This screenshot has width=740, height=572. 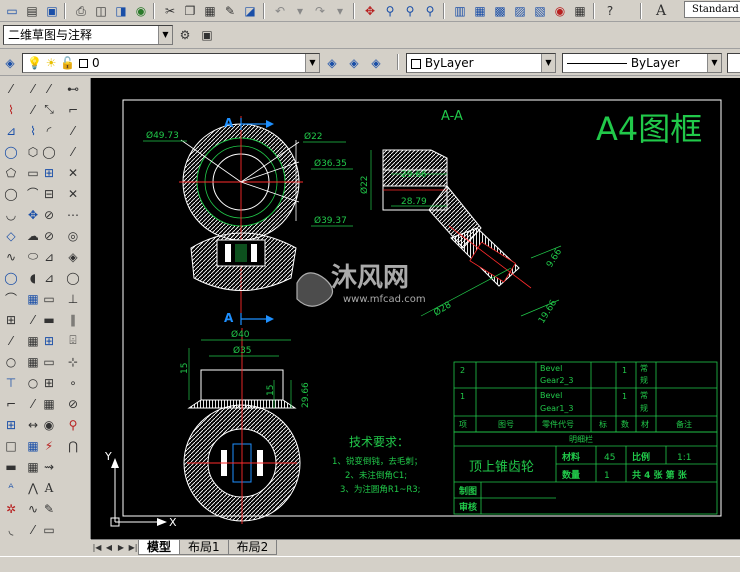 What do you see at coordinates (354, 63) in the screenshot?
I see `layer-previous-icon: ◈` at bounding box center [354, 63].